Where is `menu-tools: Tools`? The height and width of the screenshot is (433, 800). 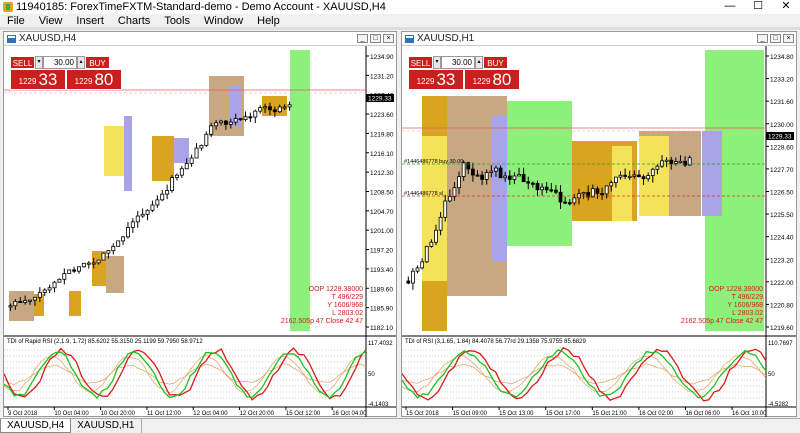 menu-tools: Tools is located at coordinates (177, 21).